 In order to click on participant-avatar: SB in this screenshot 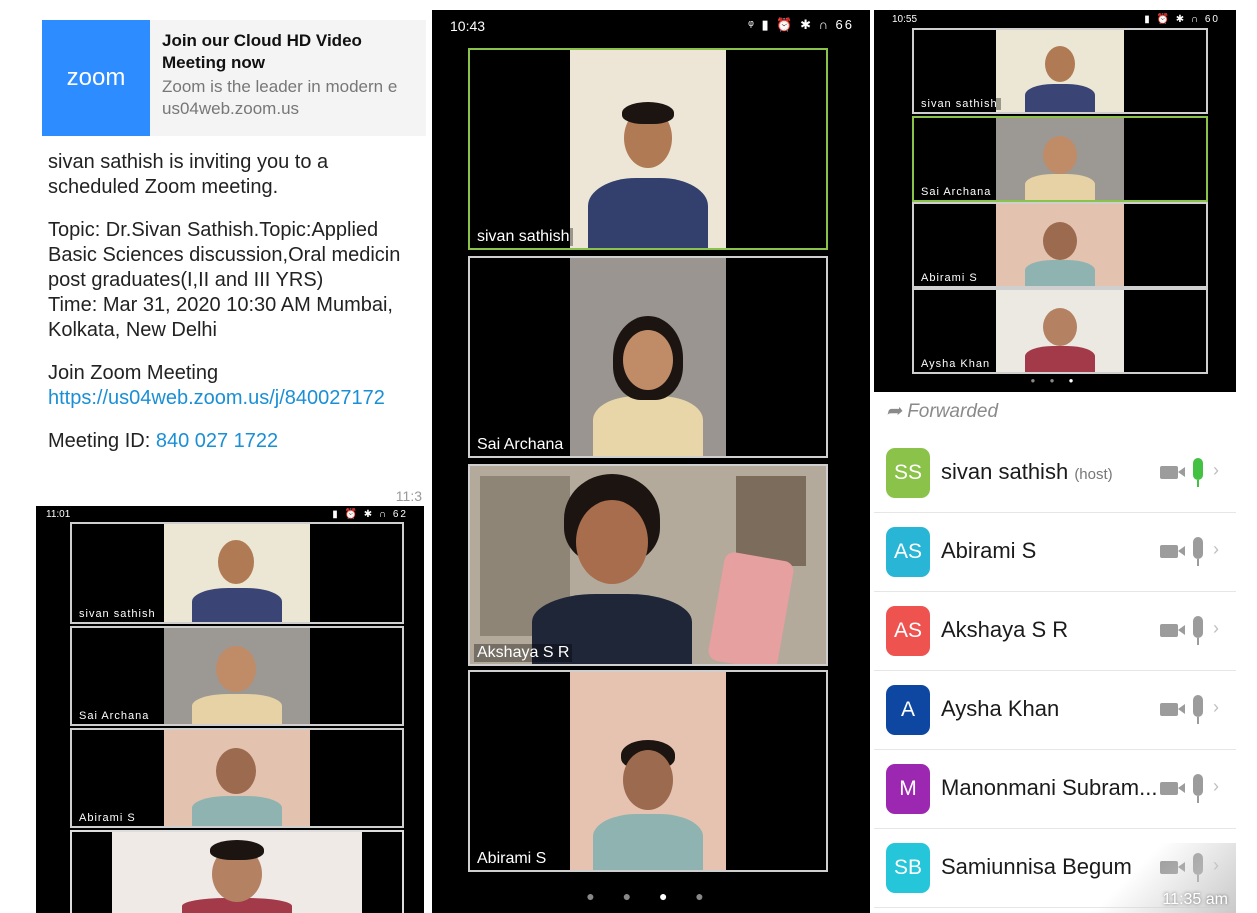, I will do `click(908, 868)`.